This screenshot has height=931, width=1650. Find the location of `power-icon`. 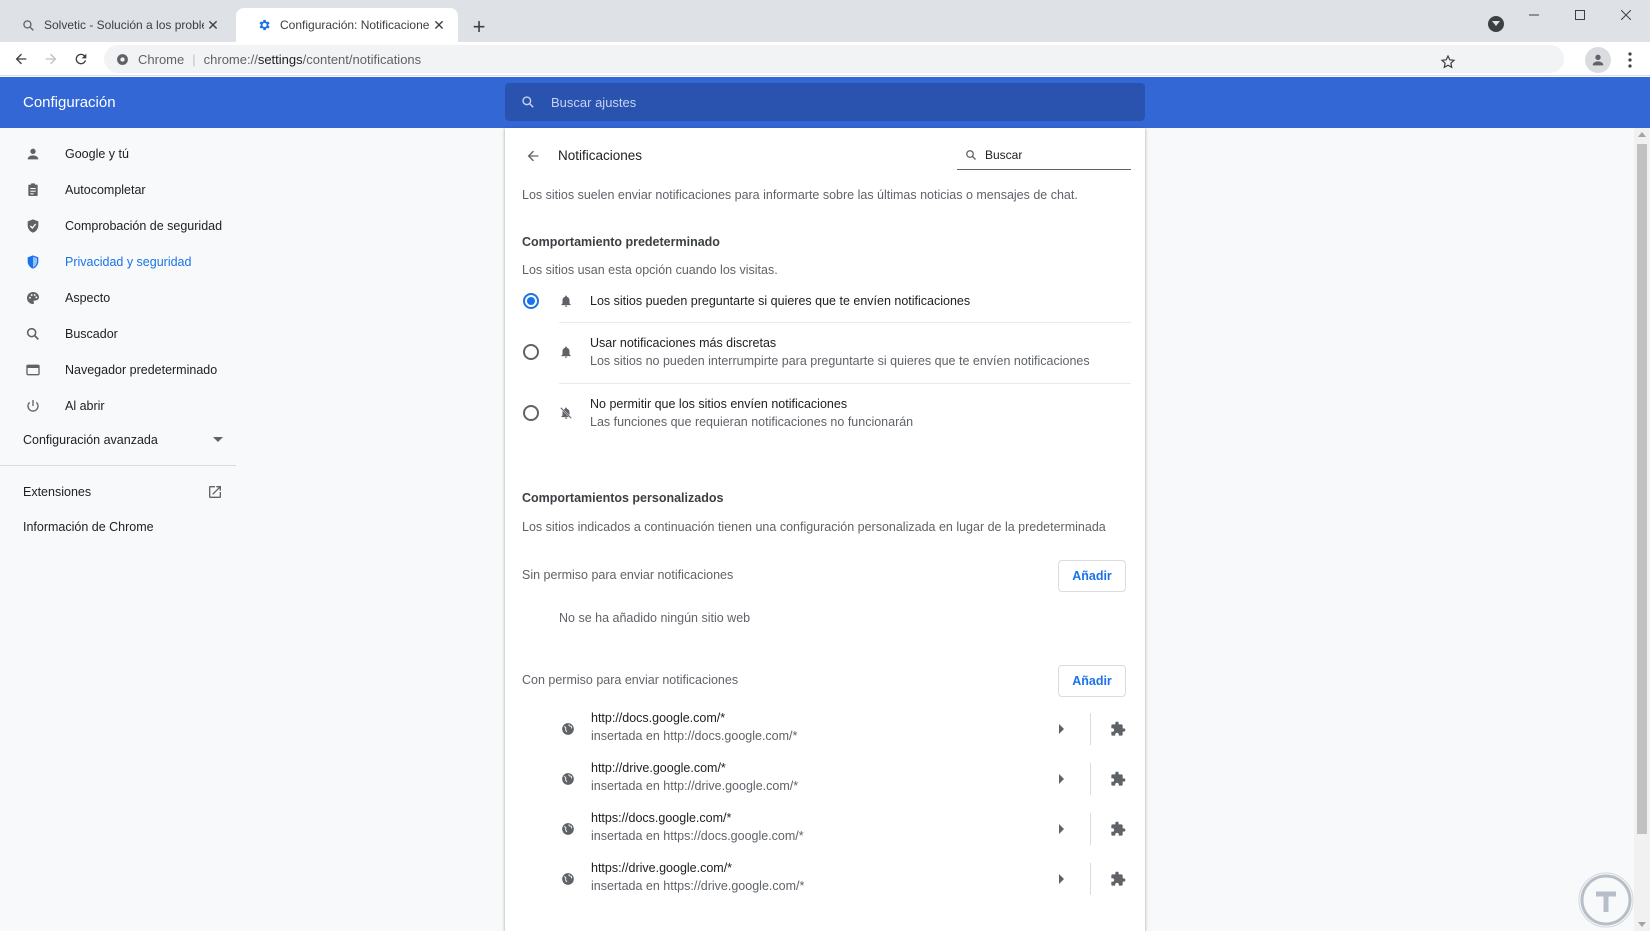

power-icon is located at coordinates (33, 406).